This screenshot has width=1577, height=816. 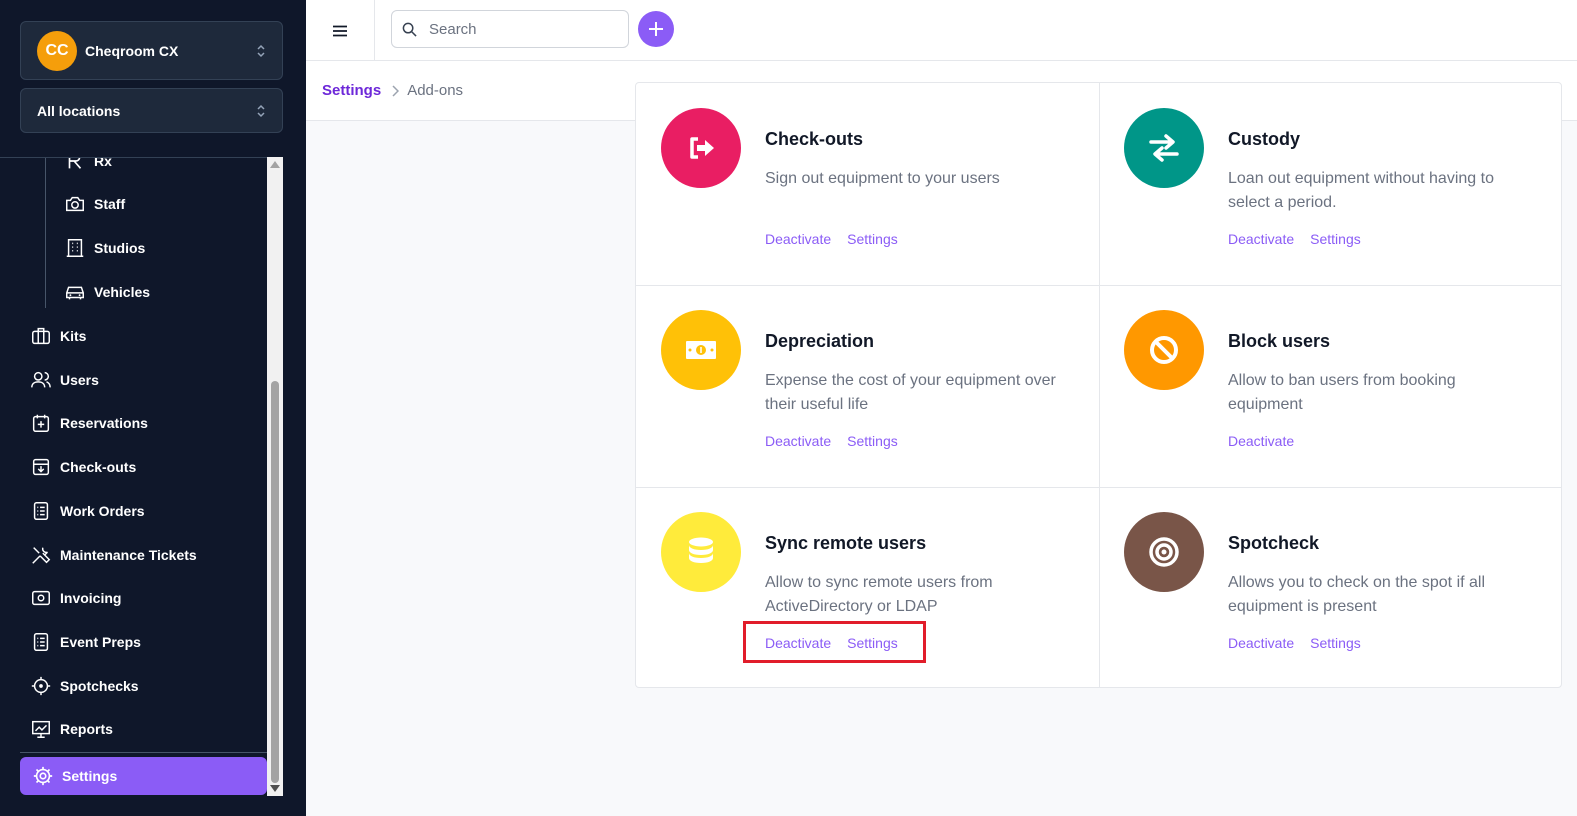 What do you see at coordinates (57, 50) in the screenshot?
I see `org-avatar: CC` at bounding box center [57, 50].